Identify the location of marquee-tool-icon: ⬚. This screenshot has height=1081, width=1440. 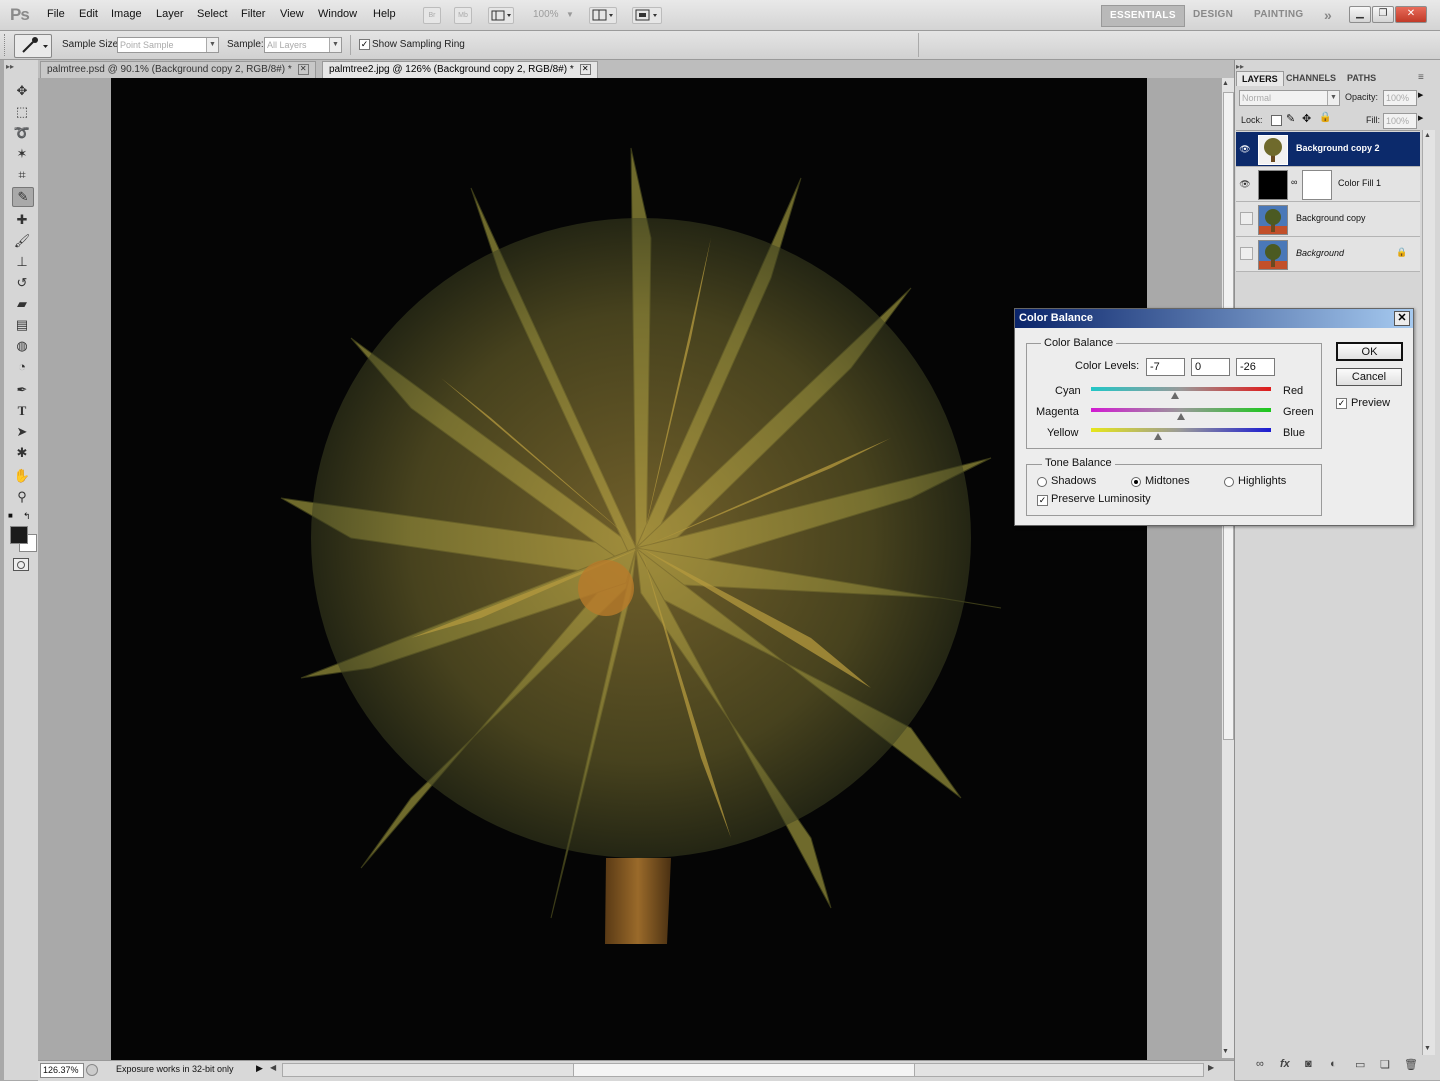
(22, 112).